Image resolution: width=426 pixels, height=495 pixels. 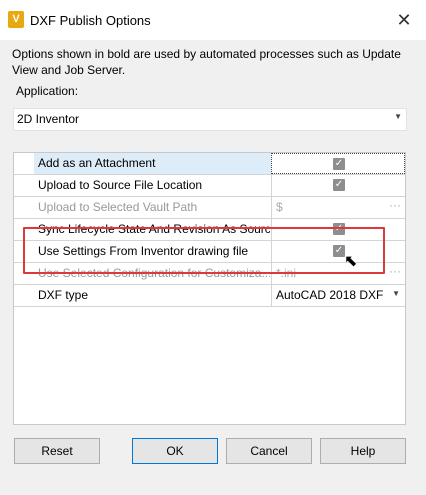 What do you see at coordinates (279, 207) in the screenshot?
I see `vault-path-value: $` at bounding box center [279, 207].